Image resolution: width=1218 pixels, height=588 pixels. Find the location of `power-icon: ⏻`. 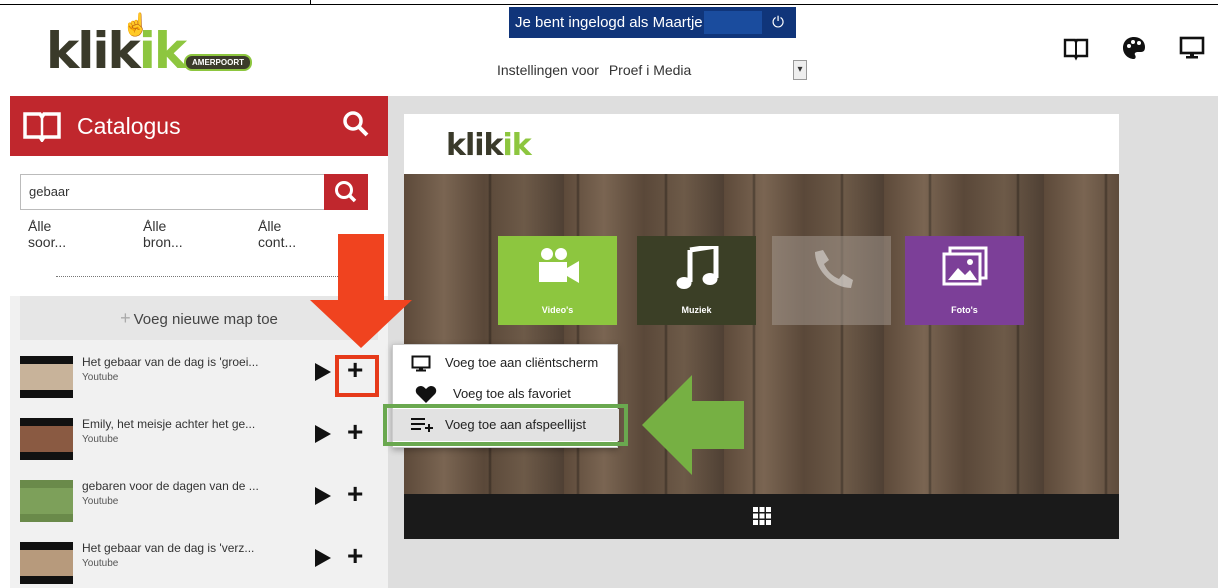

power-icon: ⏻ is located at coordinates (778, 22).